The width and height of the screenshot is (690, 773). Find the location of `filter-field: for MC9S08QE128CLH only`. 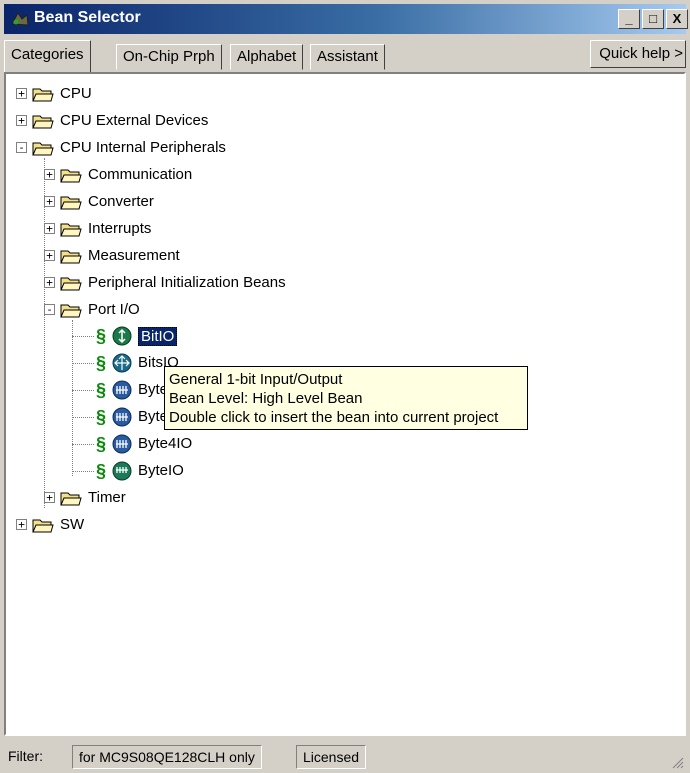

filter-field: for MC9S08QE128CLH only is located at coordinates (167, 757).